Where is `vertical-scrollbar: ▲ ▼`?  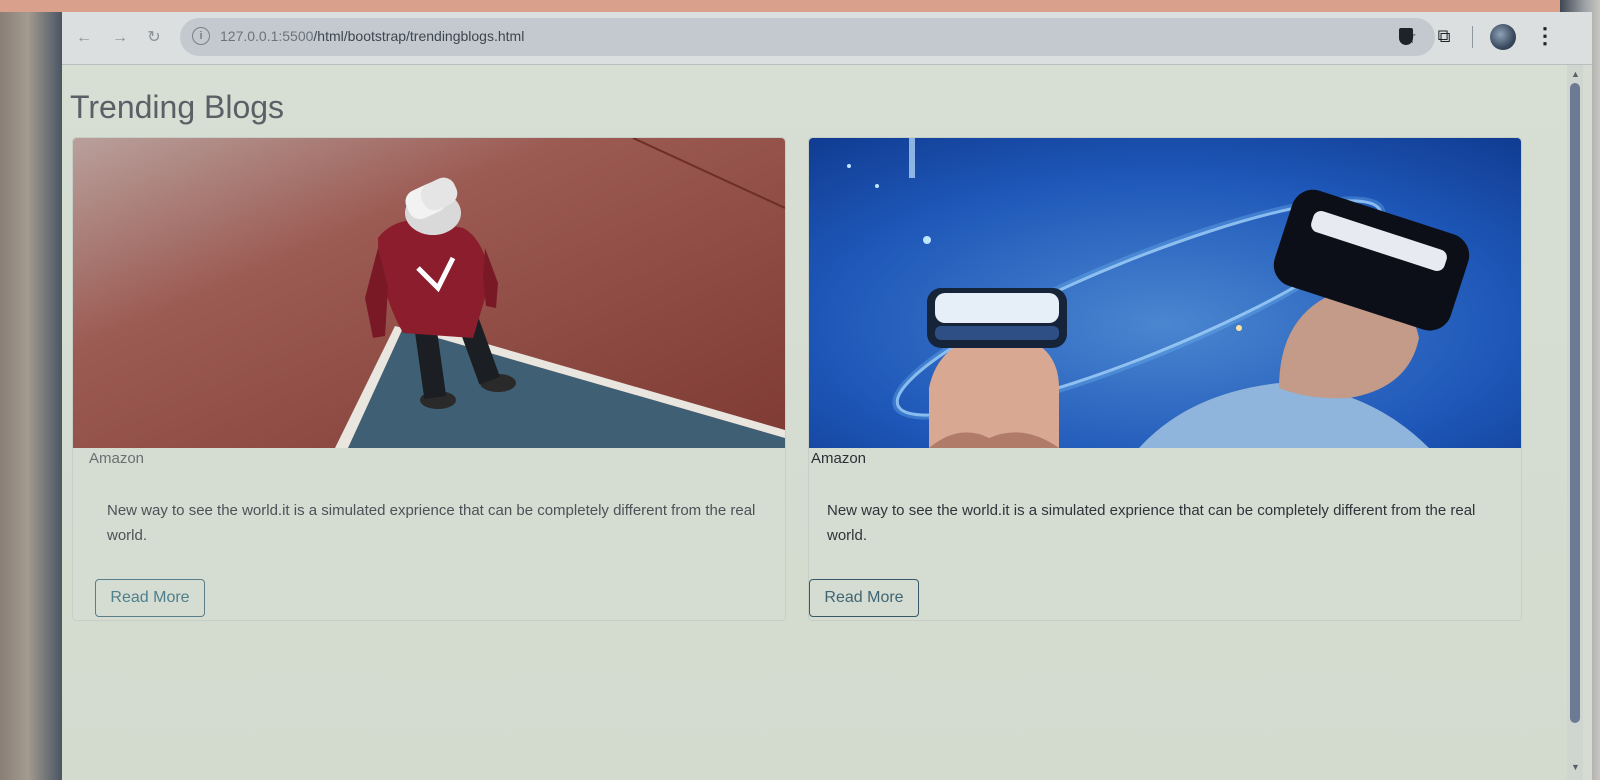 vertical-scrollbar: ▲ ▼ is located at coordinates (1575, 422).